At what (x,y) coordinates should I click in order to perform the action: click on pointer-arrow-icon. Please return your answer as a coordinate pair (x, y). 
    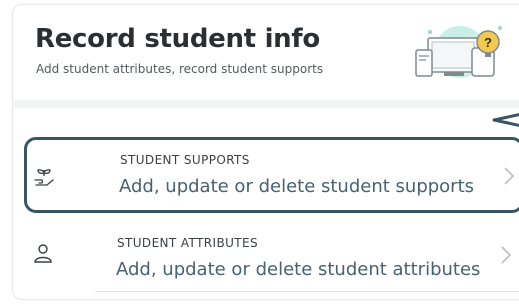
    Looking at the image, I should click on (505, 120).